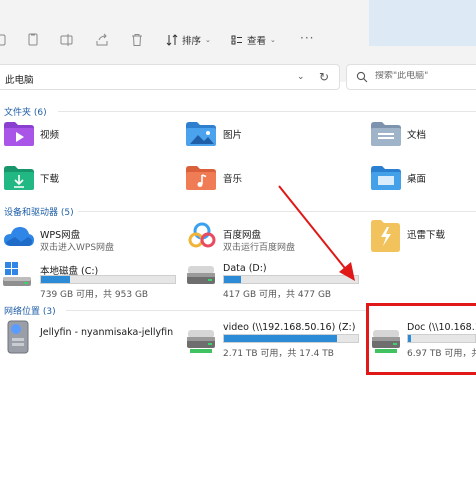 The height and width of the screenshot is (477, 476). I want to click on desktop-folder-icon, so click(386, 178).